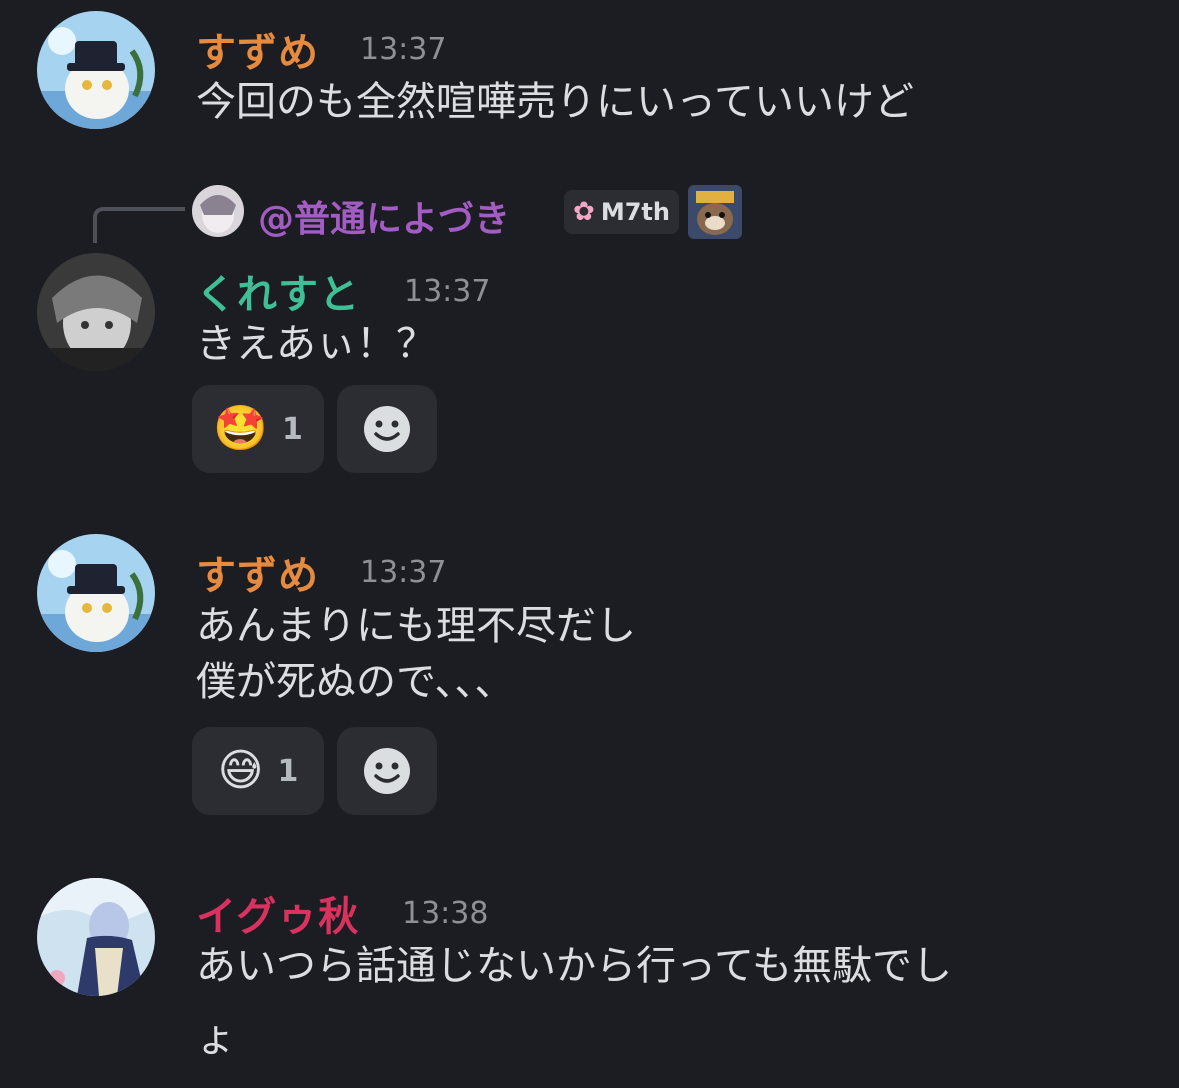  I want to click on role-badge: ✿ M7th, so click(621, 212).